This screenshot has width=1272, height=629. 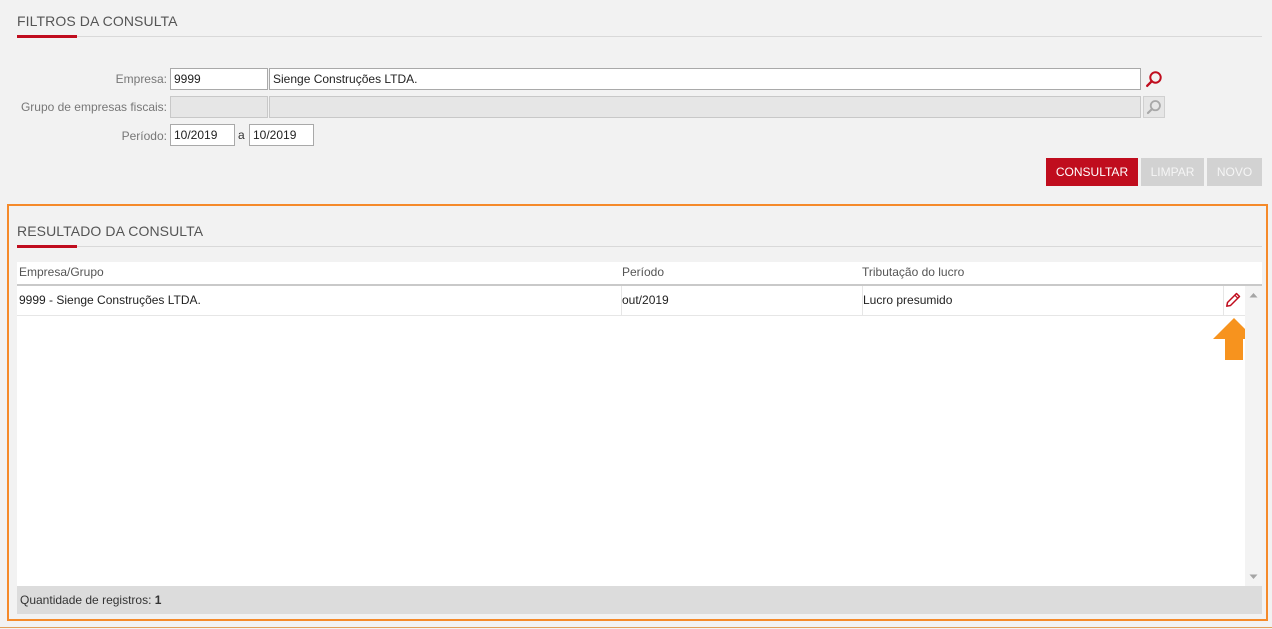 What do you see at coordinates (202, 135) in the screenshot?
I see `periodo-from-input` at bounding box center [202, 135].